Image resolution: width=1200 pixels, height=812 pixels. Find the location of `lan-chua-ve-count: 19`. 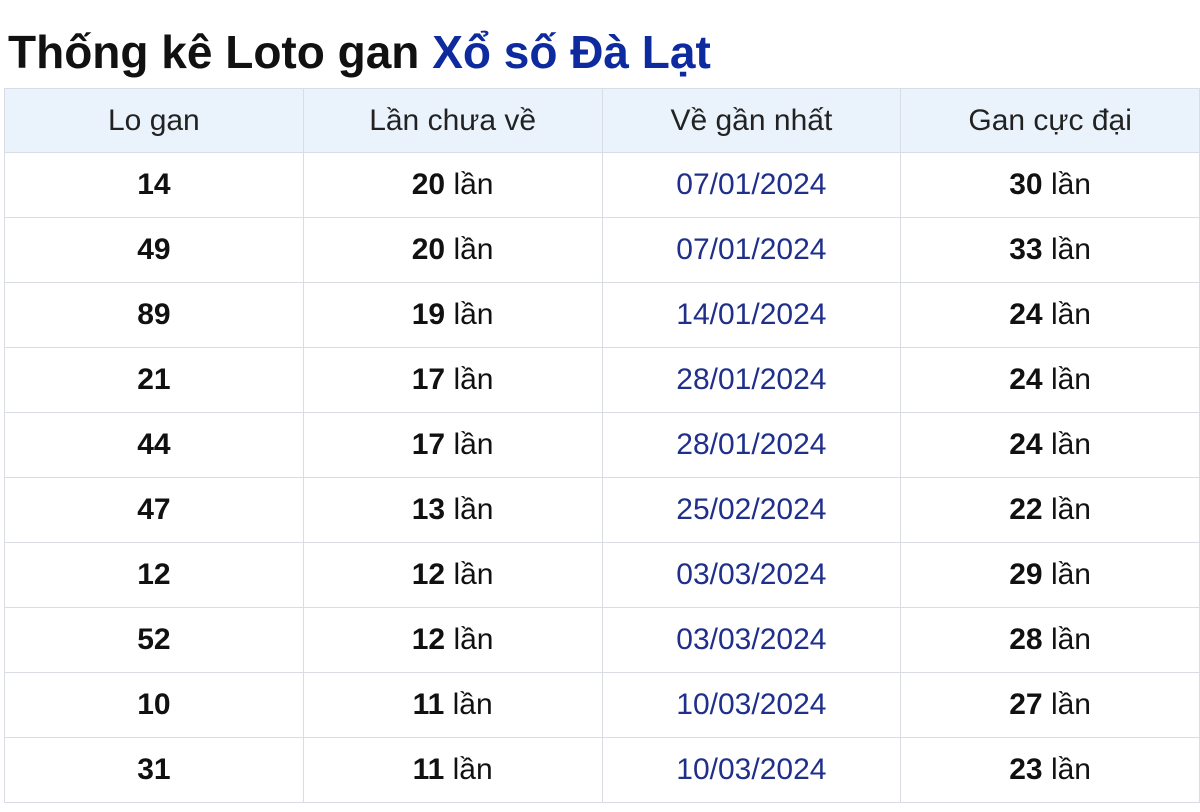

lan-chua-ve-count: 19 is located at coordinates (428, 314).